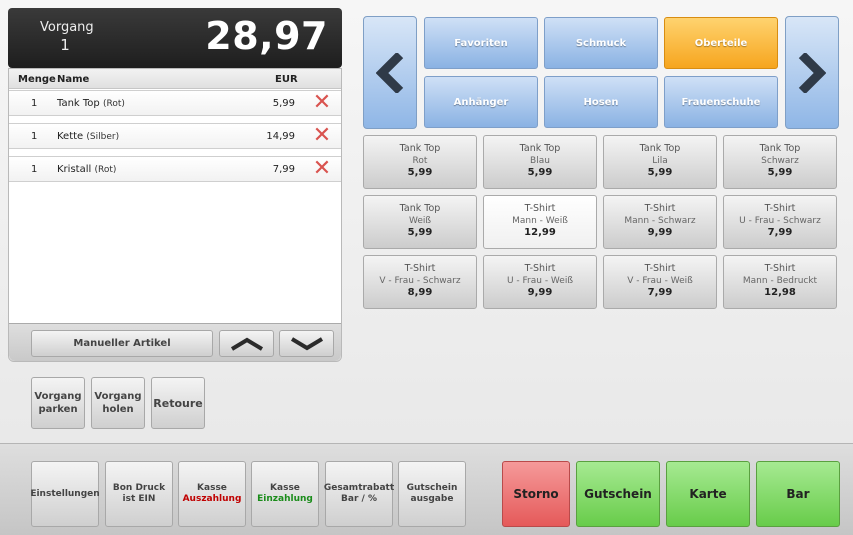 This screenshot has height=535, width=853. Describe the element at coordinates (175, 169) in the screenshot. I see `list-item: 1 Kristall (Rot) 7,99 ✕` at that location.